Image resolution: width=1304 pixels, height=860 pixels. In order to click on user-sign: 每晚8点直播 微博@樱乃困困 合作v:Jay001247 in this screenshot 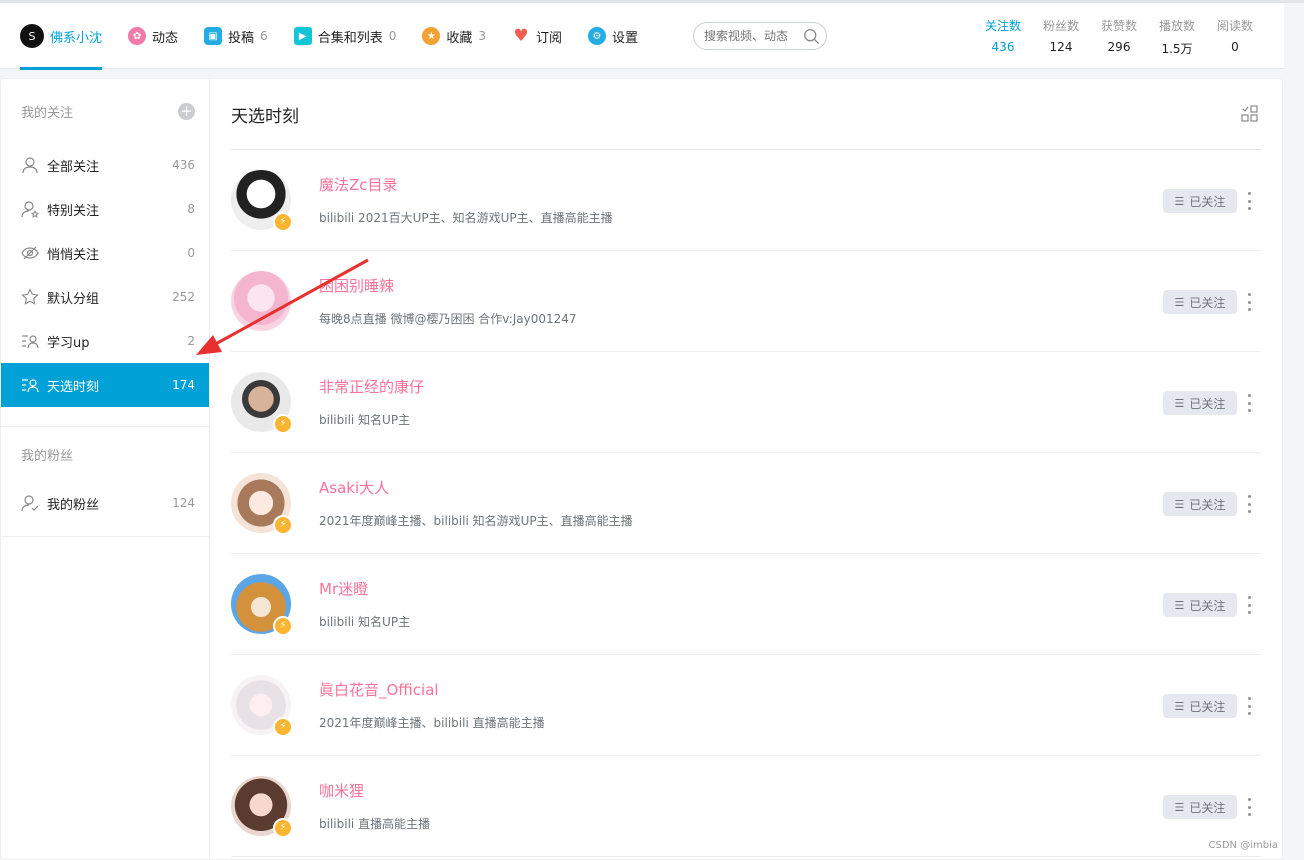, I will do `click(448, 319)`.